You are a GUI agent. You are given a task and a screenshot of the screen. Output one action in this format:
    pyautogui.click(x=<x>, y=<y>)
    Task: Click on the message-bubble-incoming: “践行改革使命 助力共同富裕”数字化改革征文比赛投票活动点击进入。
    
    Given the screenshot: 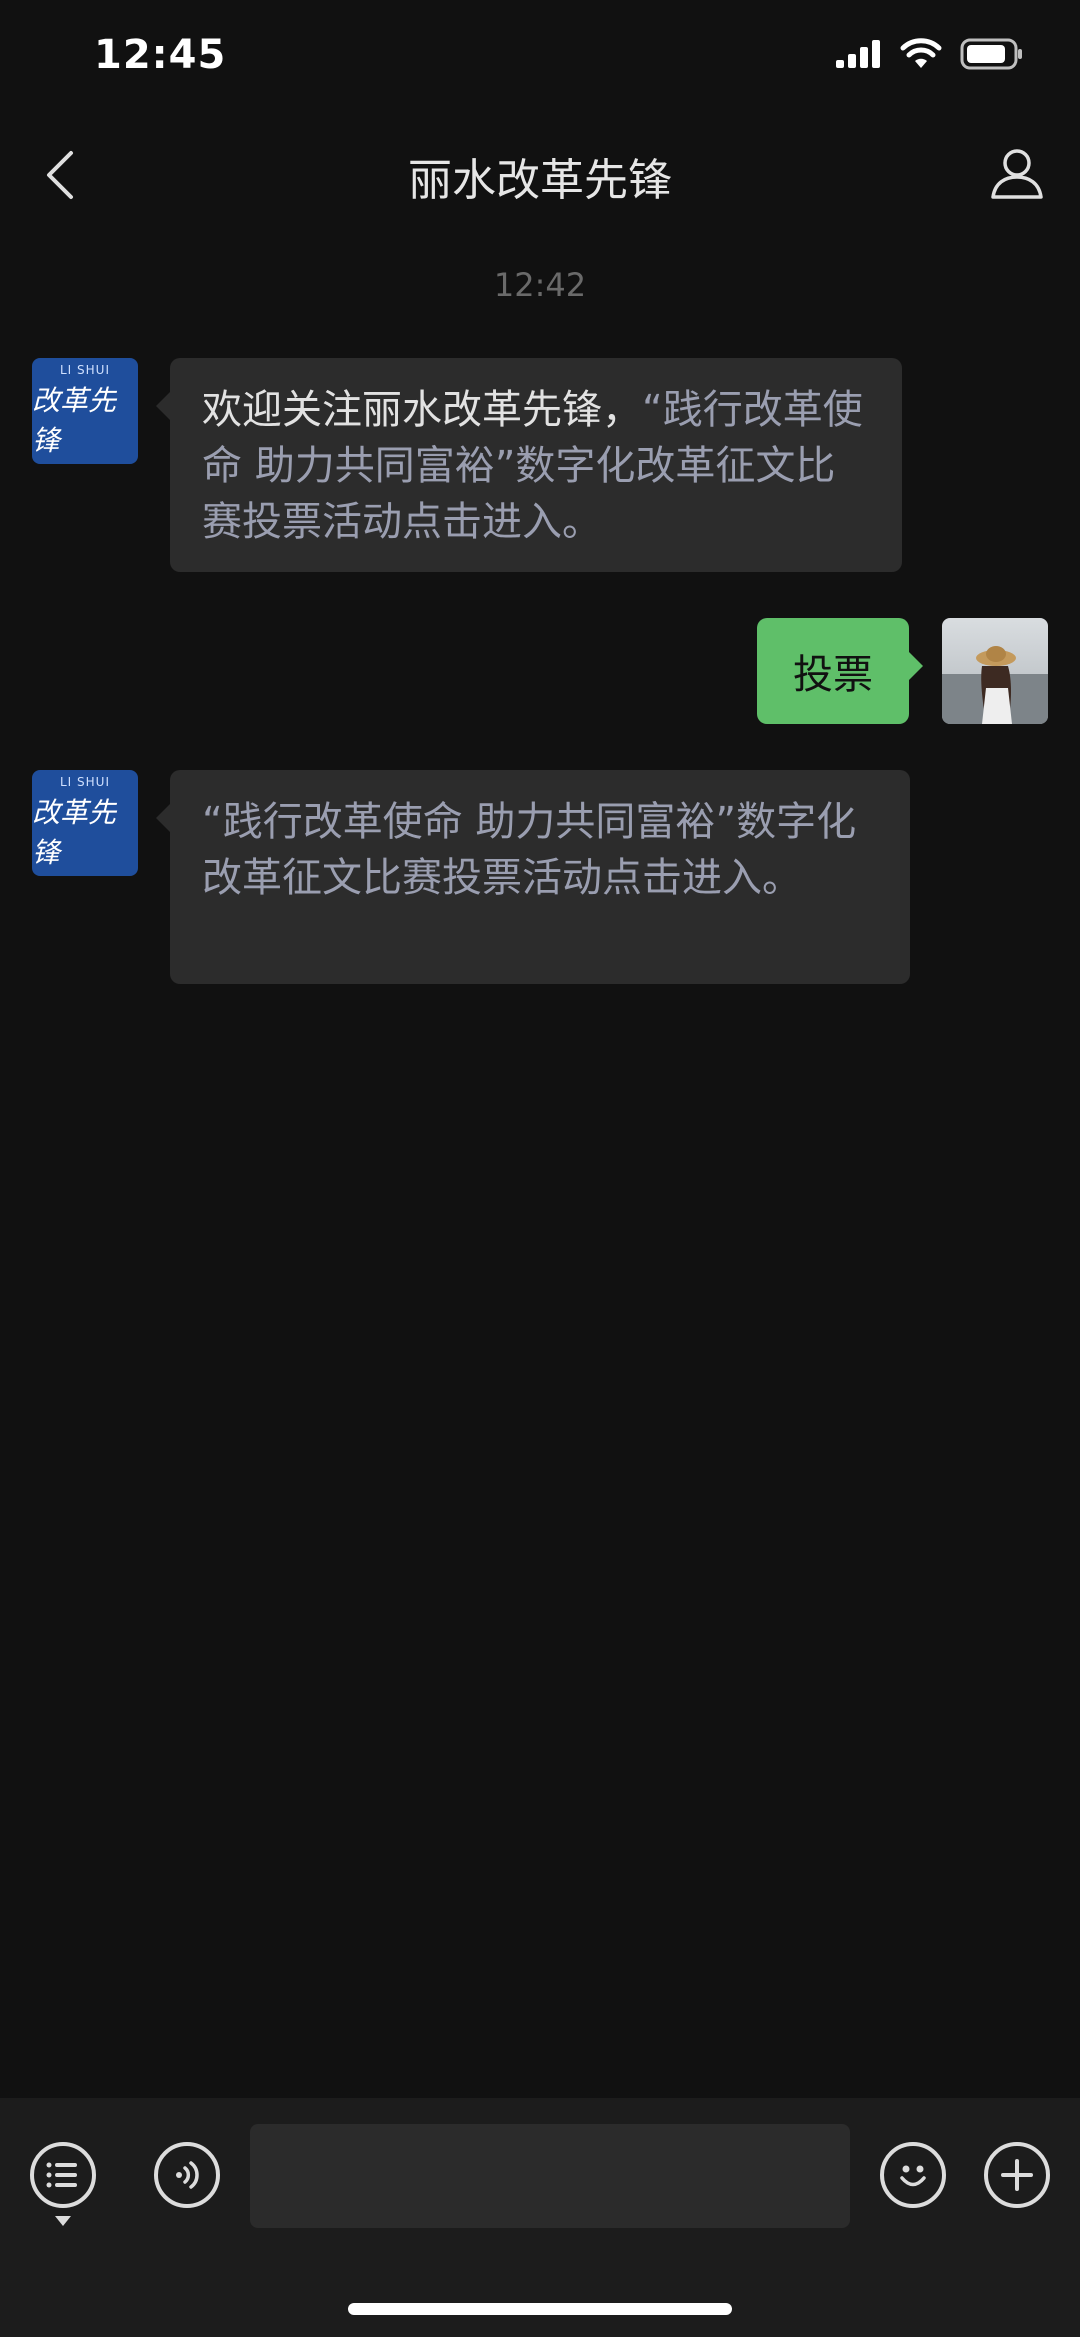 What is the action you would take?
    pyautogui.click(x=533, y=877)
    